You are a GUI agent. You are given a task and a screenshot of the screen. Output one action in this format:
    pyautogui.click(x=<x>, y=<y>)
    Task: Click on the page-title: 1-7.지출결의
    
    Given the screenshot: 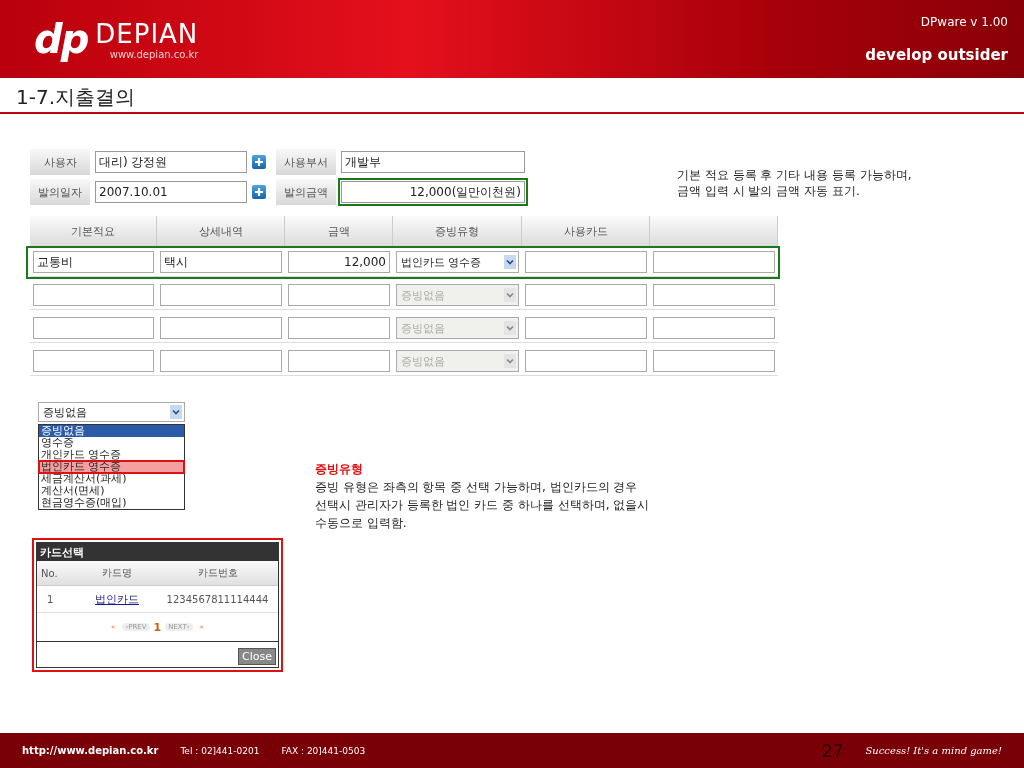 What is the action you would take?
    pyautogui.click(x=76, y=97)
    